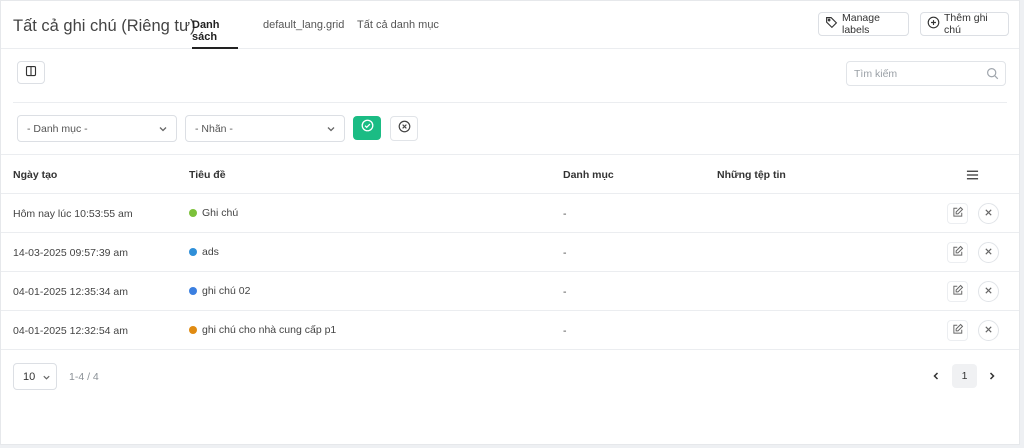 The height and width of the screenshot is (448, 1024). I want to click on apply-filter-button, so click(367, 128).